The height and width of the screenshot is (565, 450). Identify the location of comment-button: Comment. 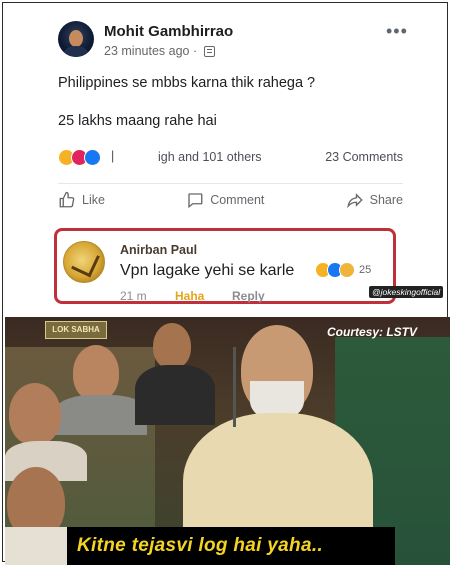
(225, 200).